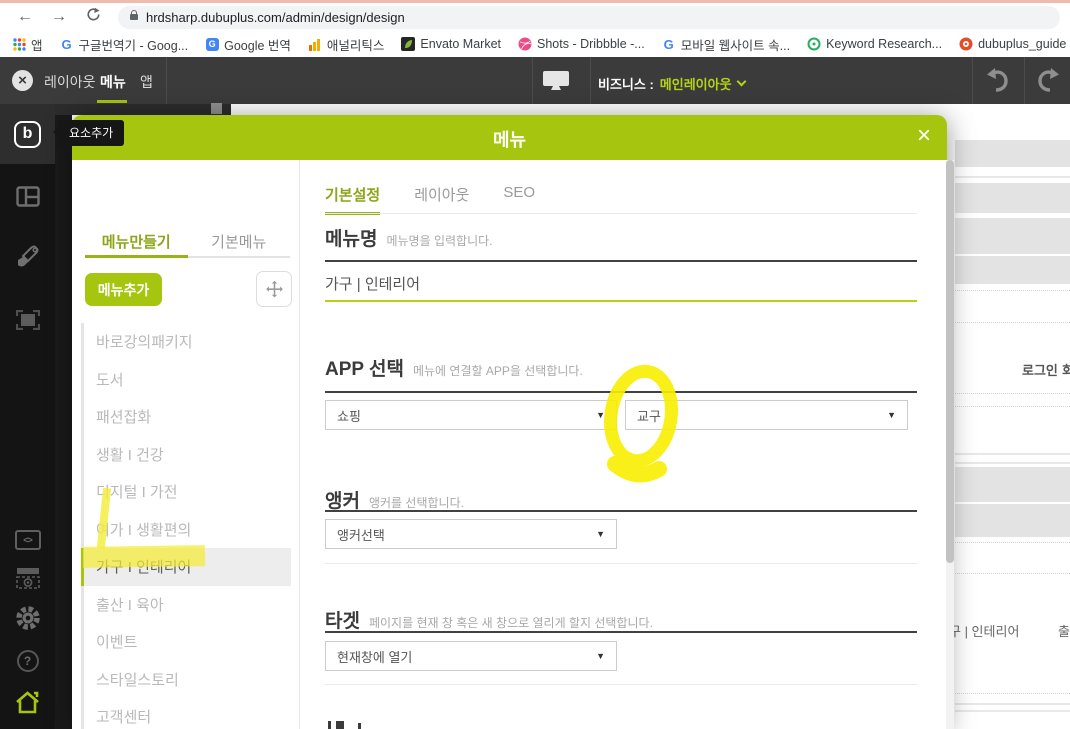  I want to click on sidebar-help-button: ?, so click(27, 661).